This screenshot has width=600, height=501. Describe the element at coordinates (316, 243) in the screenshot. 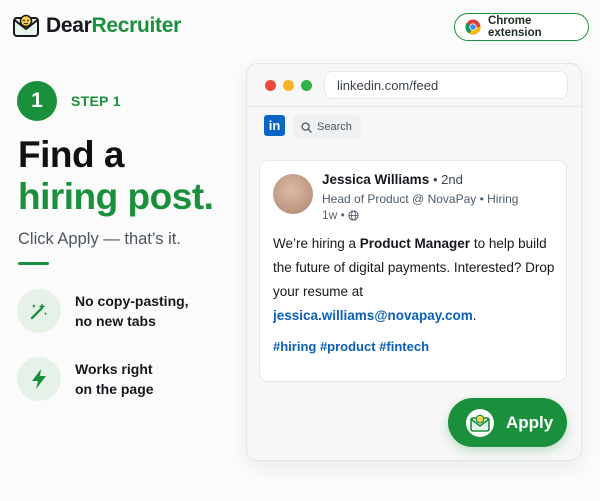

I see `post-body-part1: We’re hiring a` at that location.